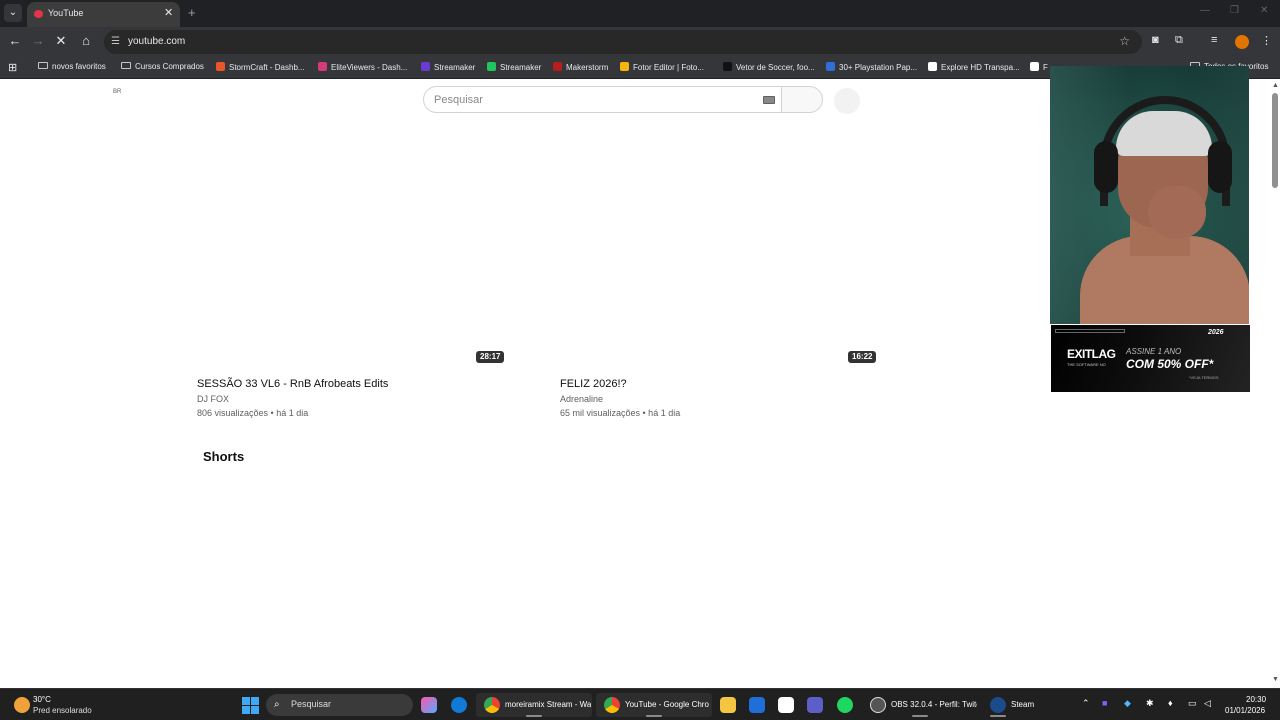  I want to click on video-duration: 28:17, so click(490, 357).